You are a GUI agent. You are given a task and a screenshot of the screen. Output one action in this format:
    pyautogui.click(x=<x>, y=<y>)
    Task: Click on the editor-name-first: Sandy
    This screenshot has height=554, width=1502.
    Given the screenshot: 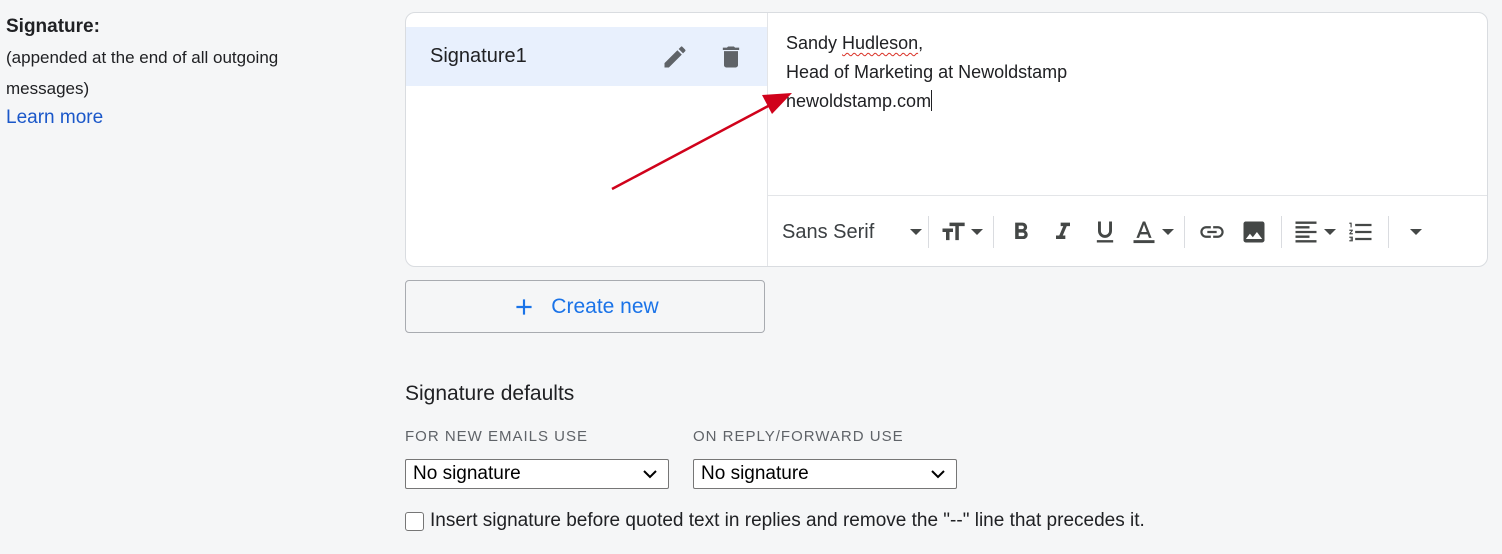 What is the action you would take?
    pyautogui.click(x=814, y=43)
    